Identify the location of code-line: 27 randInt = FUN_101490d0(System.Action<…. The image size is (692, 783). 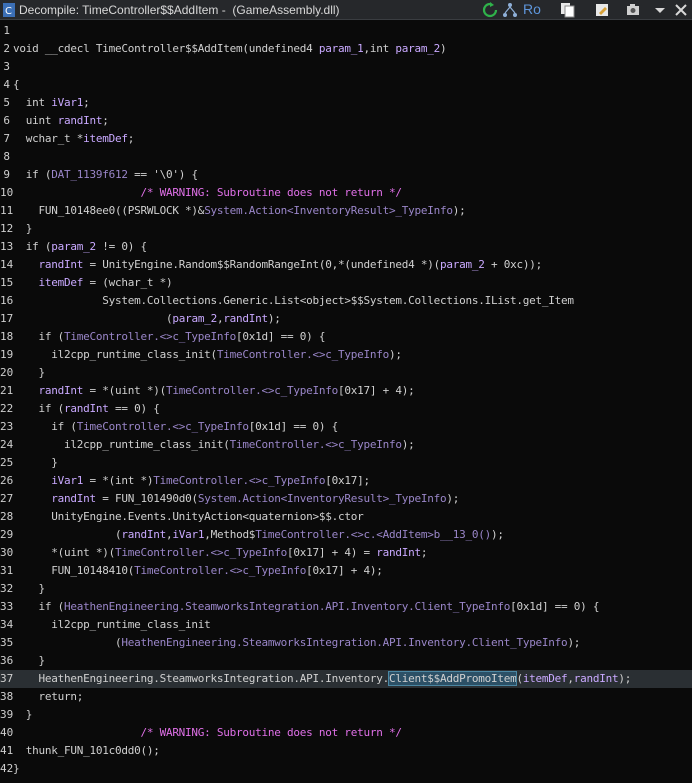
(346, 499).